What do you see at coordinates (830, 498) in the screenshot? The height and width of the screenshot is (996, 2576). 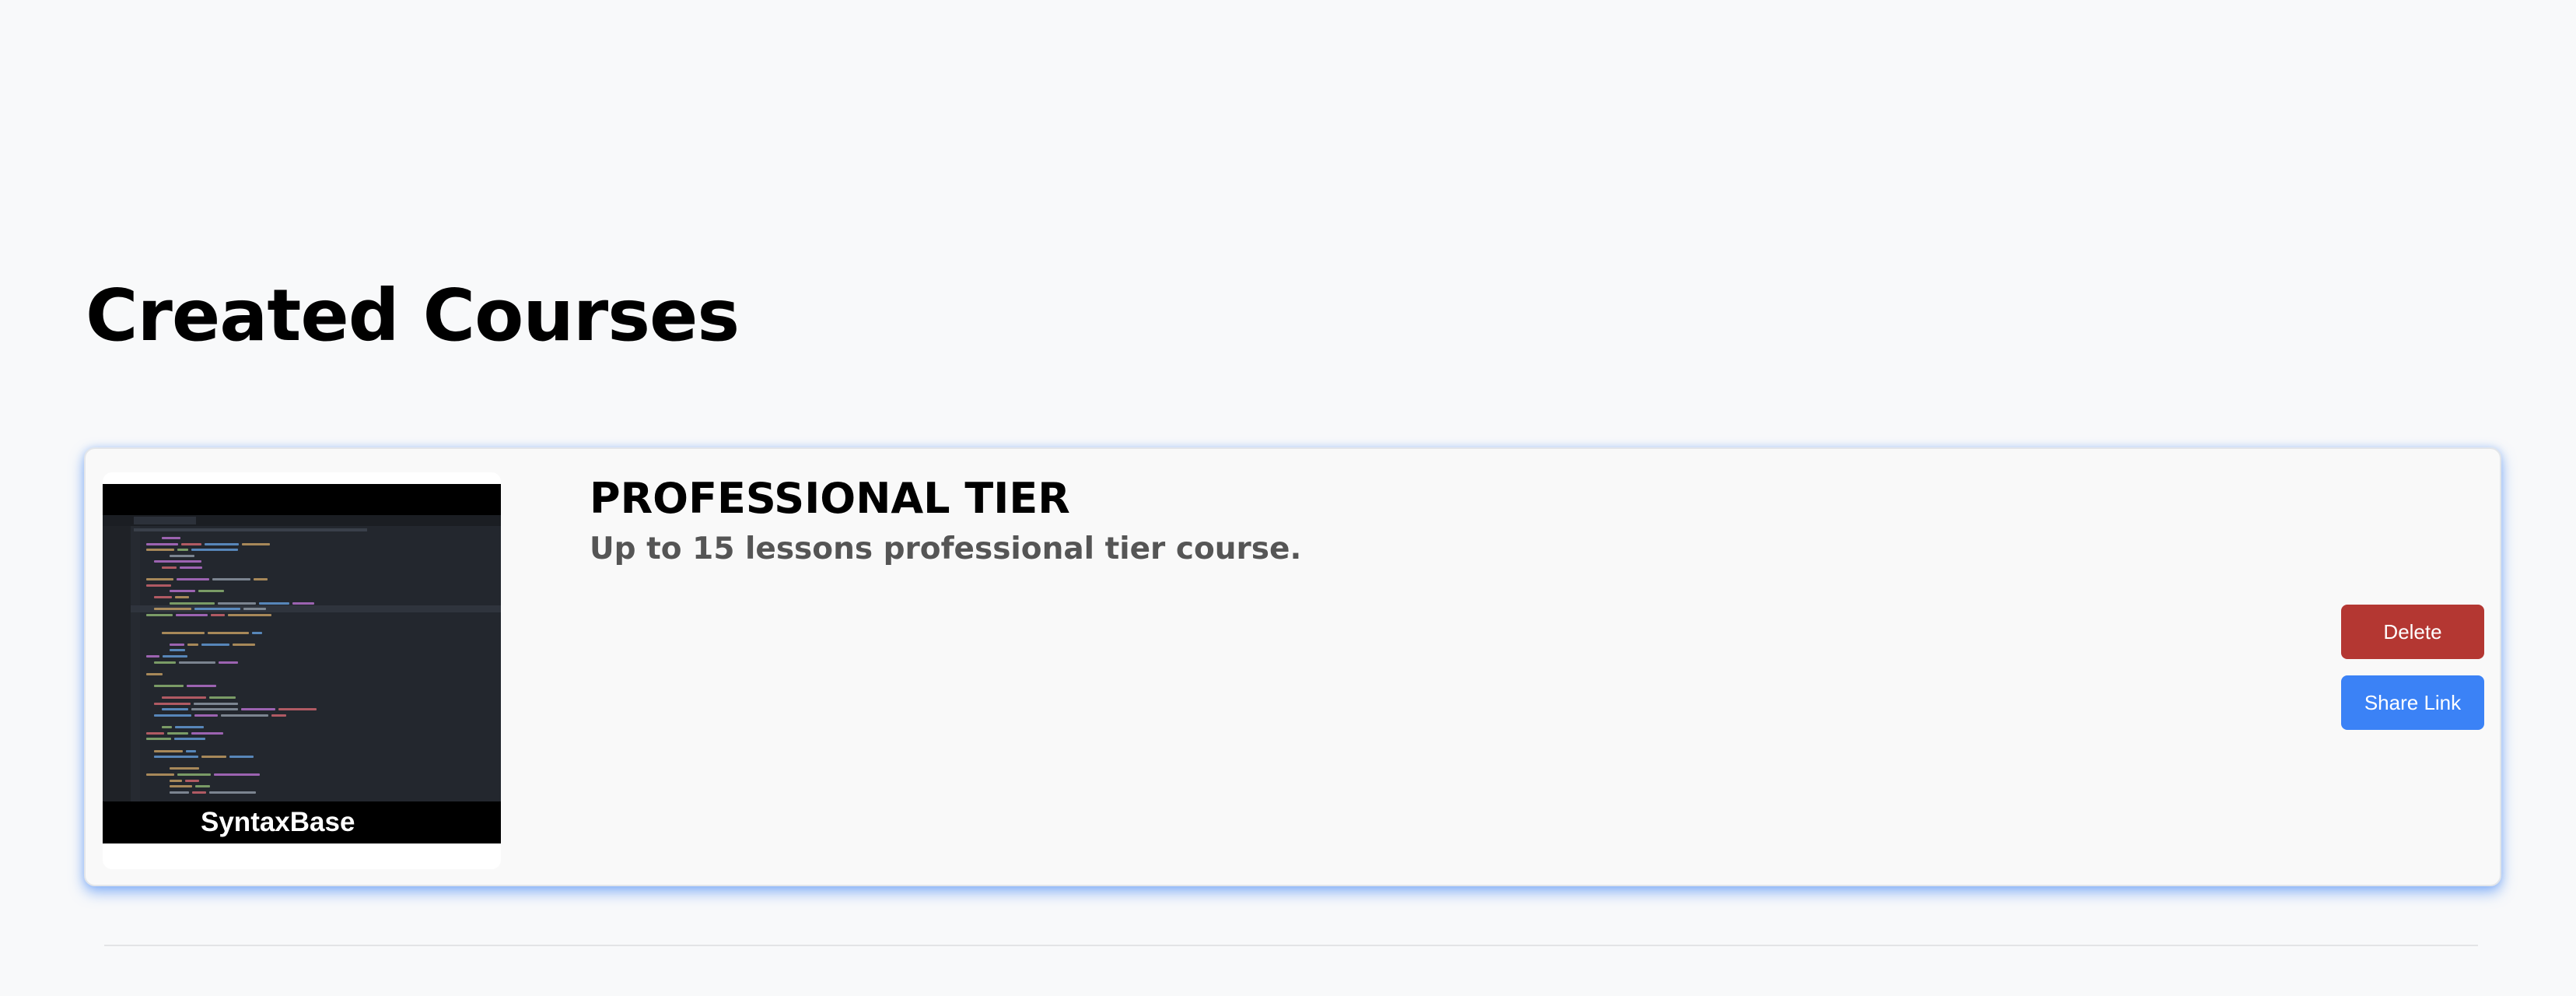 I see `course-title: PROFESSIONAL TIER` at bounding box center [830, 498].